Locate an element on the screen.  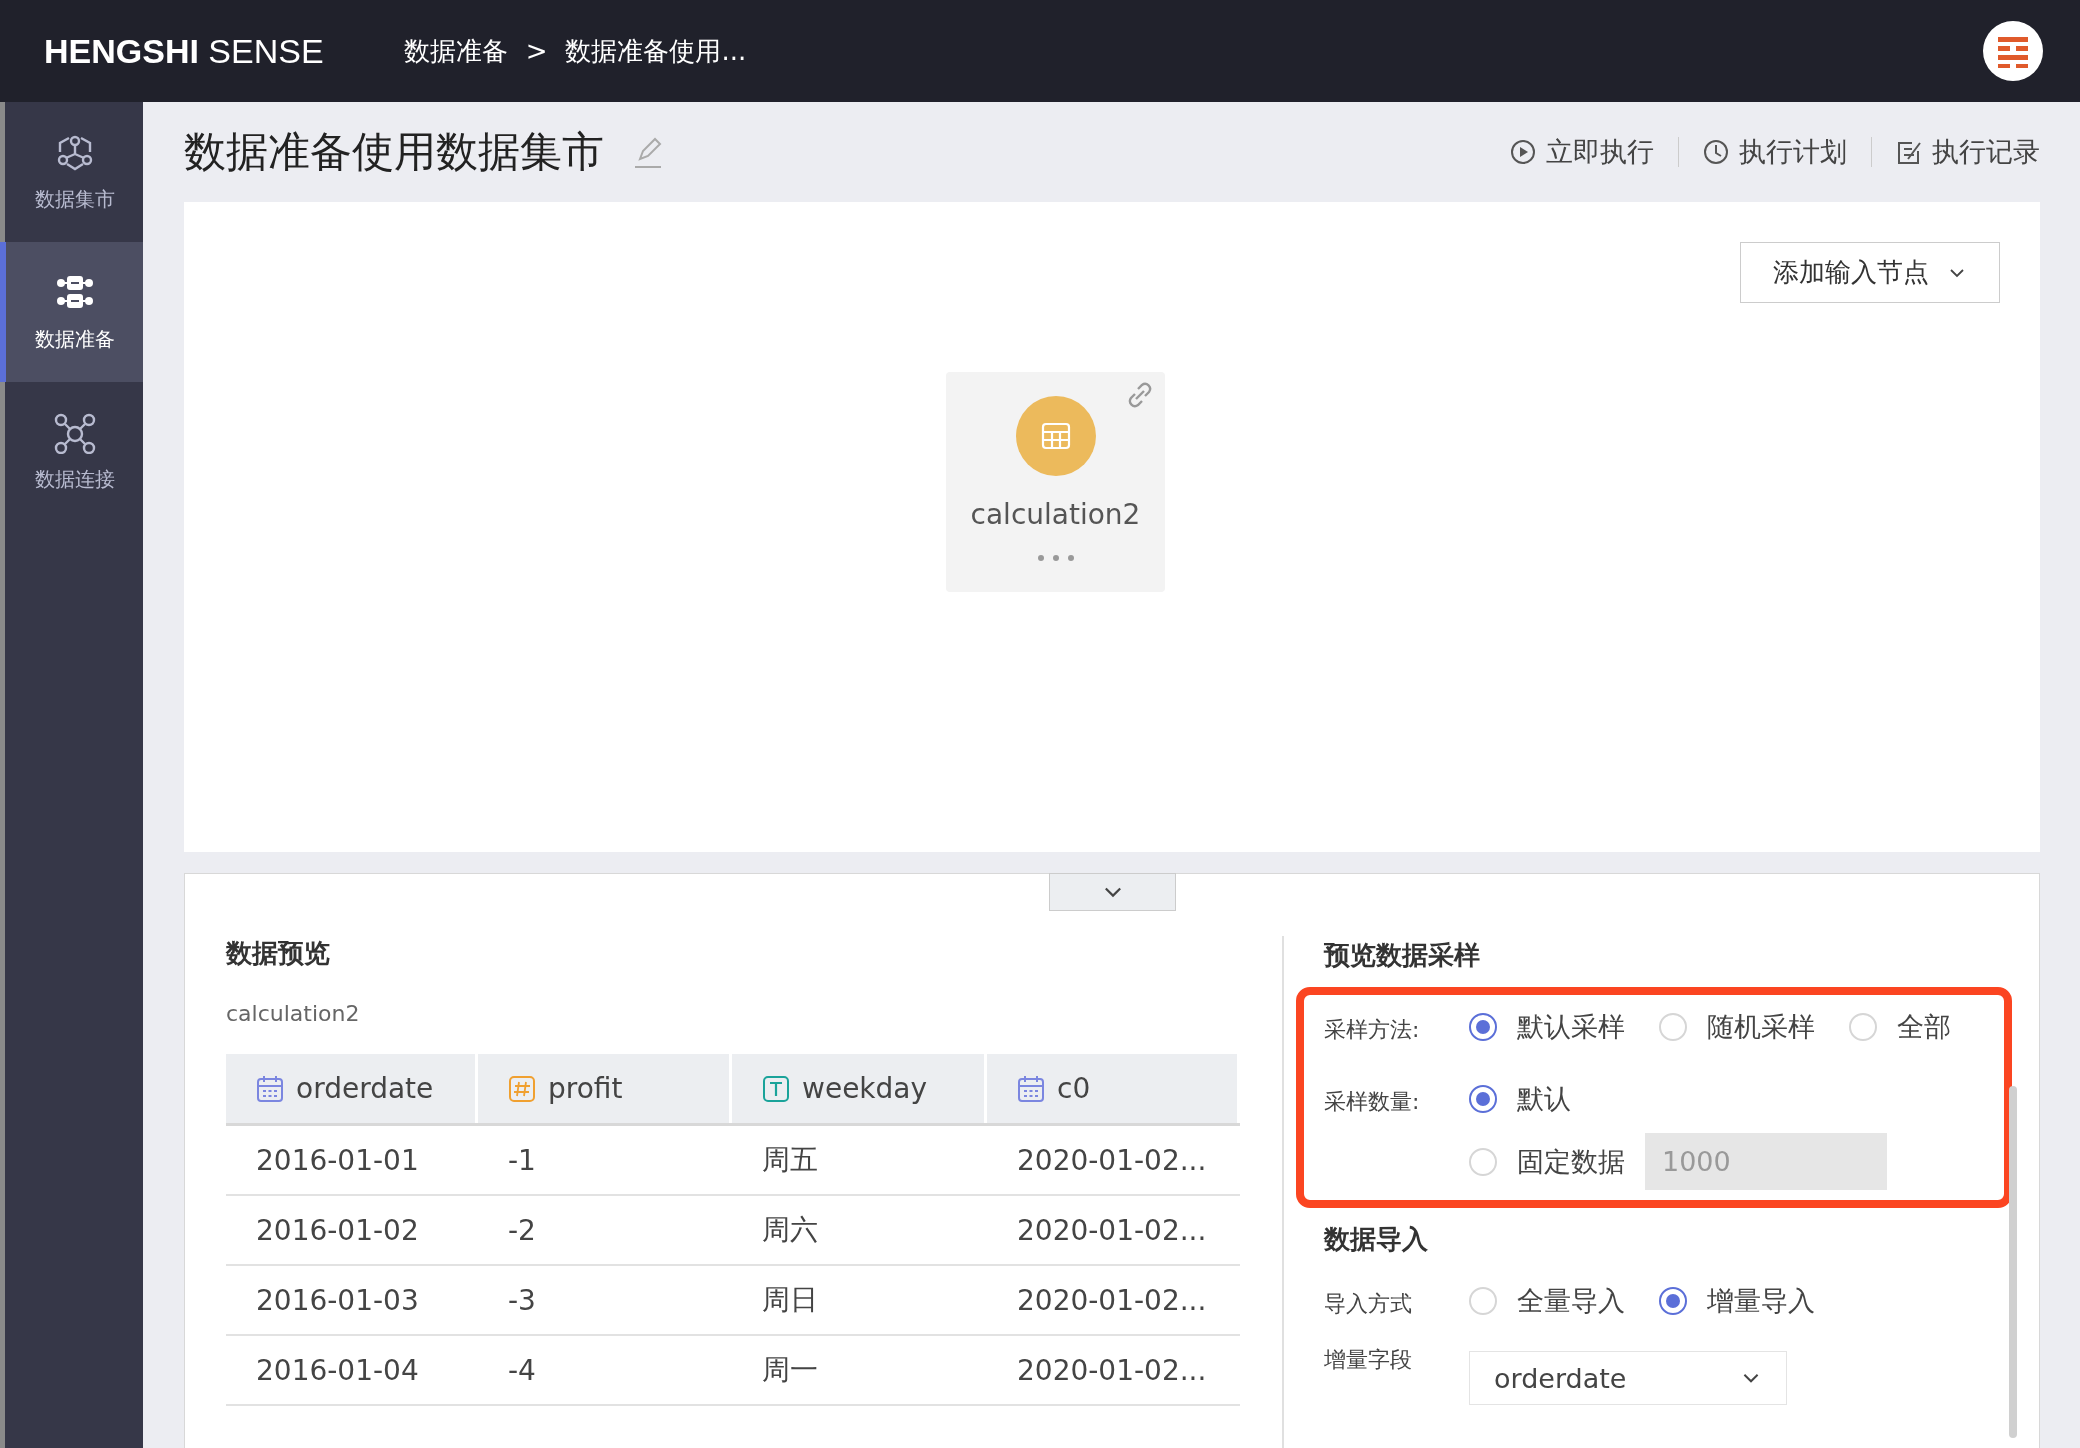
table-cell-text: 2016-01-03 is located at coordinates (337, 1300).